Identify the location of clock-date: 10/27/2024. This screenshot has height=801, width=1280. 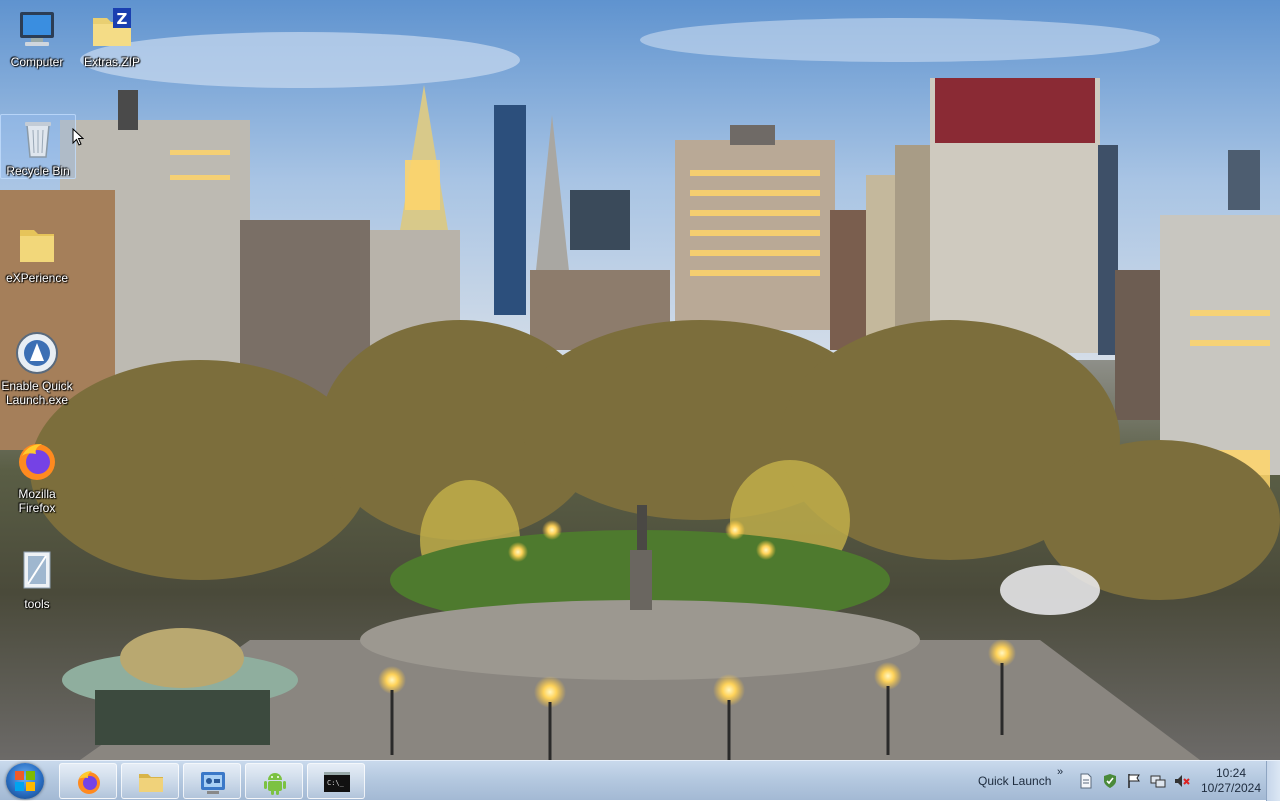
(1231, 788).